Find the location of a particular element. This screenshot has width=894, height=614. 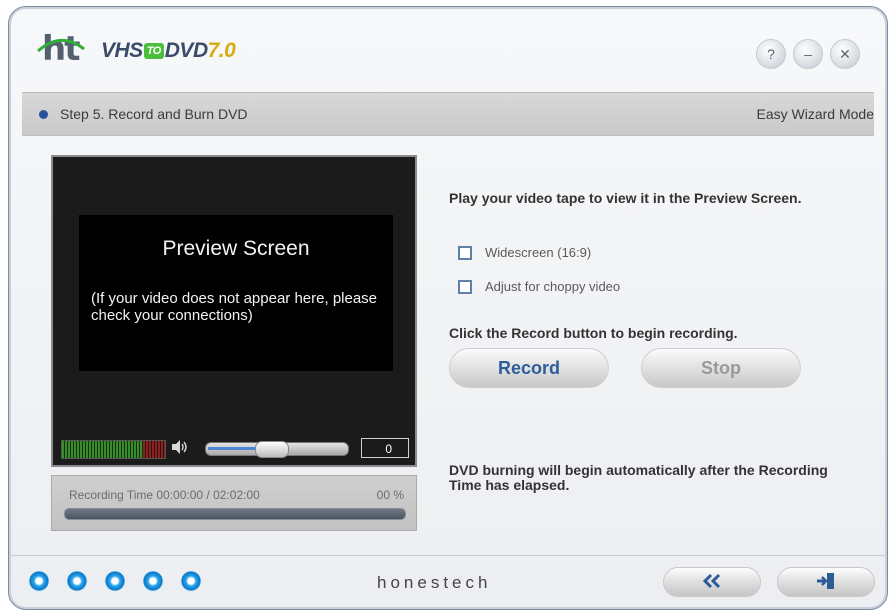

ht-logo: ht is located at coordinates (61, 49).